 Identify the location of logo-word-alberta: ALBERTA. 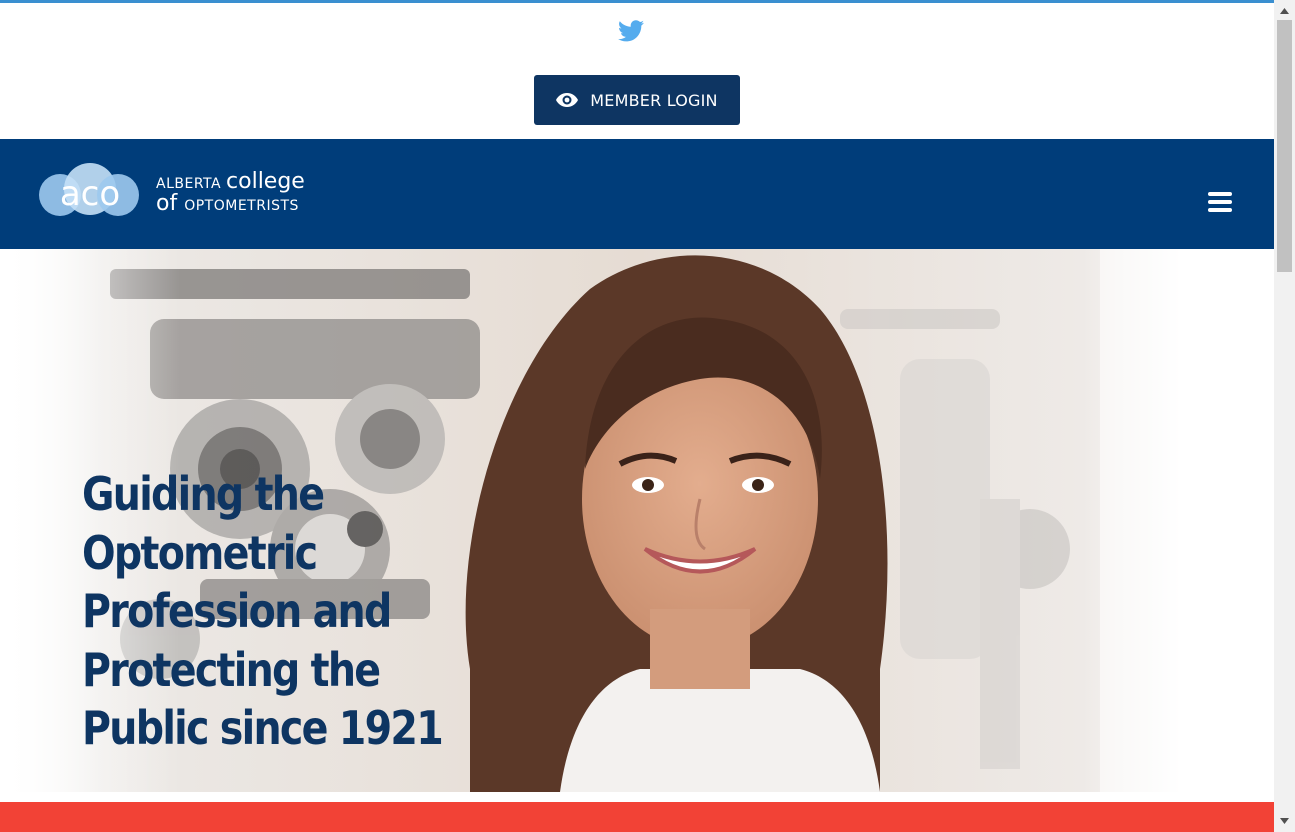
(189, 184).